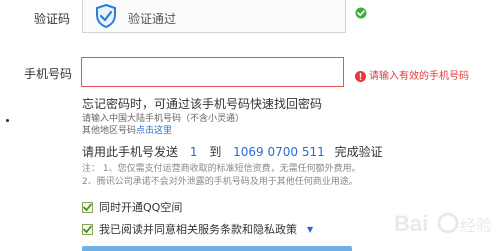 Image resolution: width=500 pixels, height=251 pixels. What do you see at coordinates (106, 17) in the screenshot?
I see `shield-check-icon` at bounding box center [106, 17].